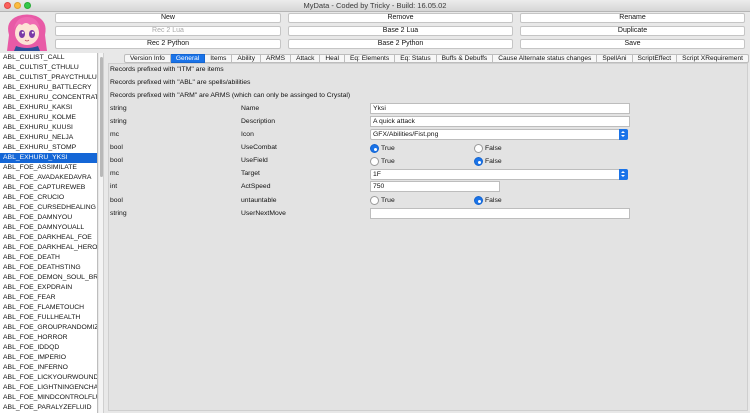 This screenshot has width=750, height=413. I want to click on field-type: int, so click(114, 186).